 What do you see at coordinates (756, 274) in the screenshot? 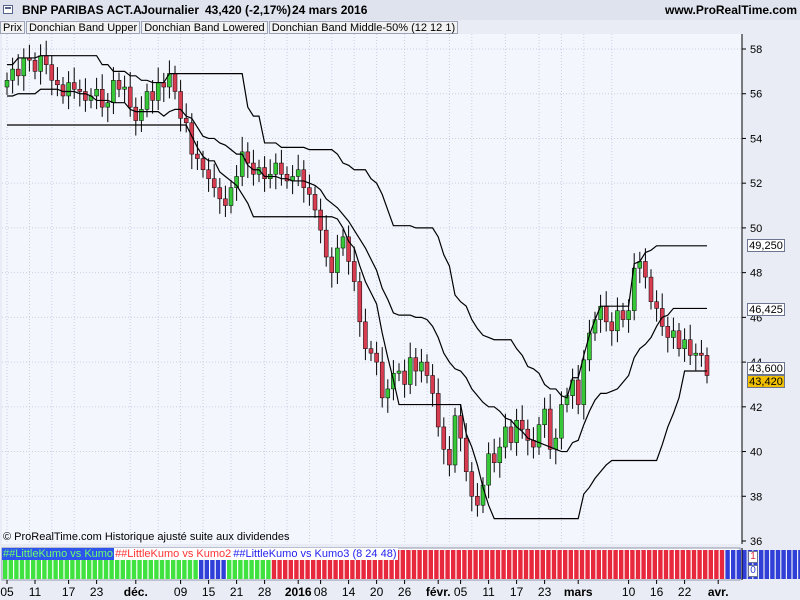
I see `y-tick-label: 48` at bounding box center [756, 274].